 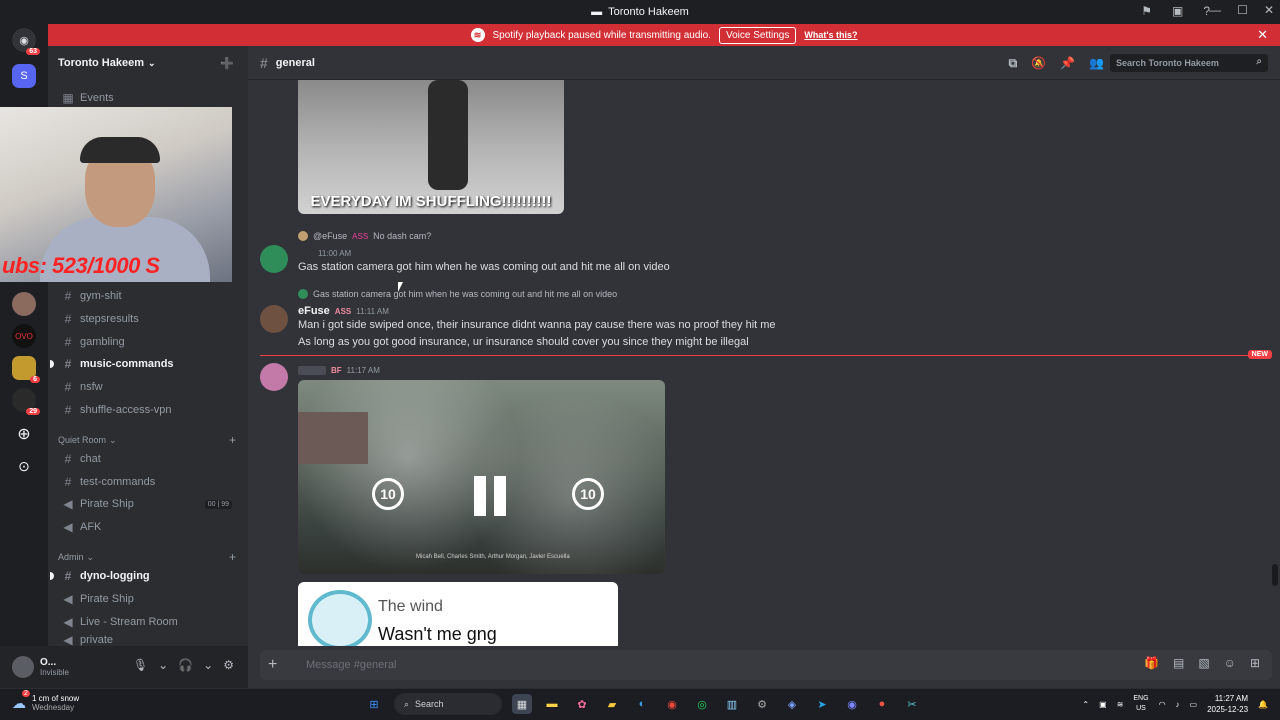 I want to click on server-icon-3: 6, so click(x=26, y=369).